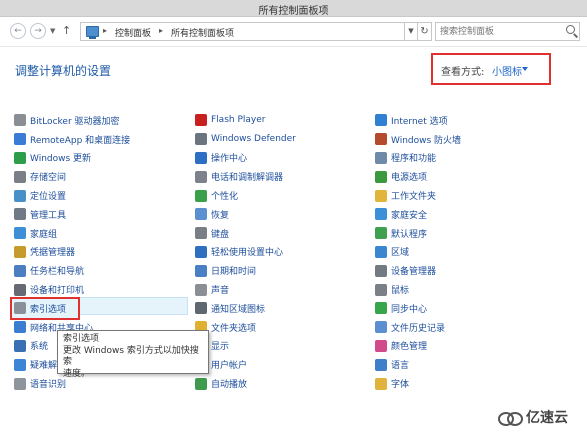  I want to click on control-panel-item: 轻松使用设置中心, so click(283, 252).